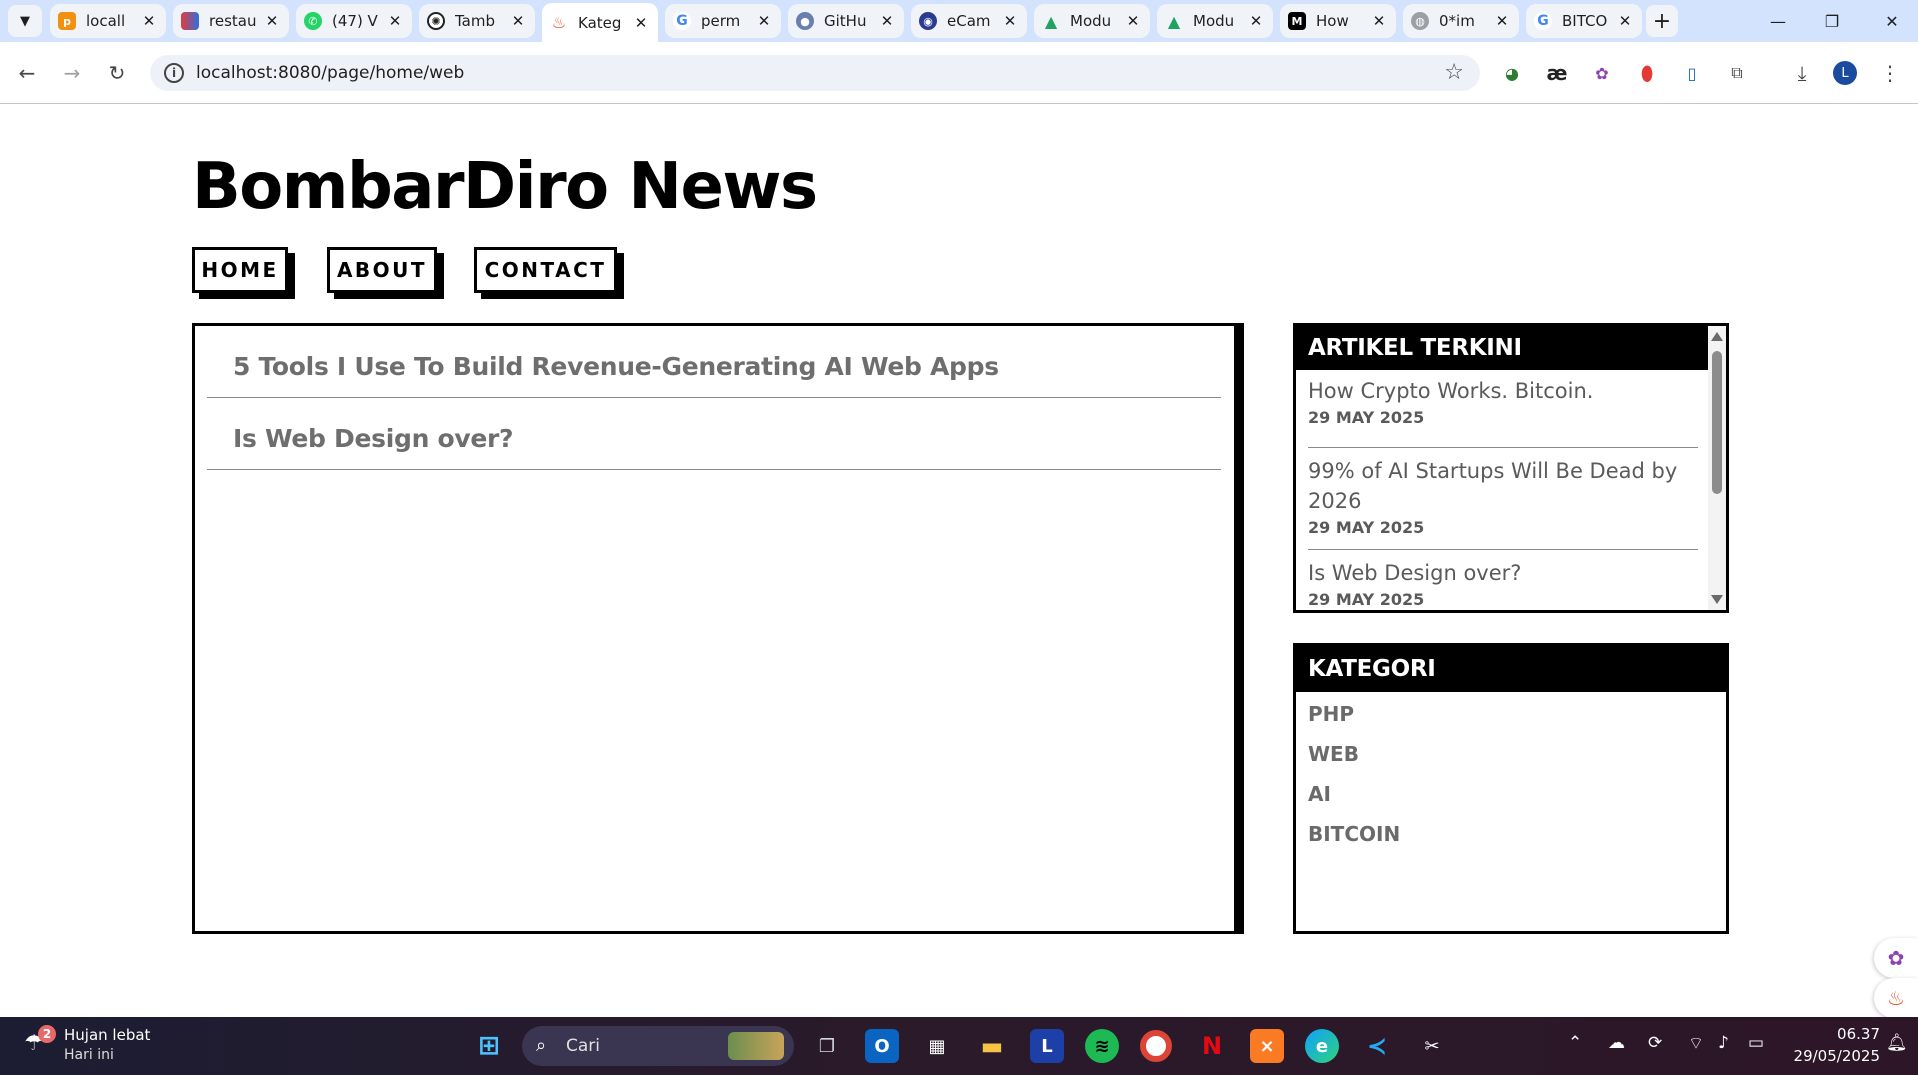  What do you see at coordinates (714, 434) in the screenshot?
I see `post-item: Is Web Design over?` at bounding box center [714, 434].